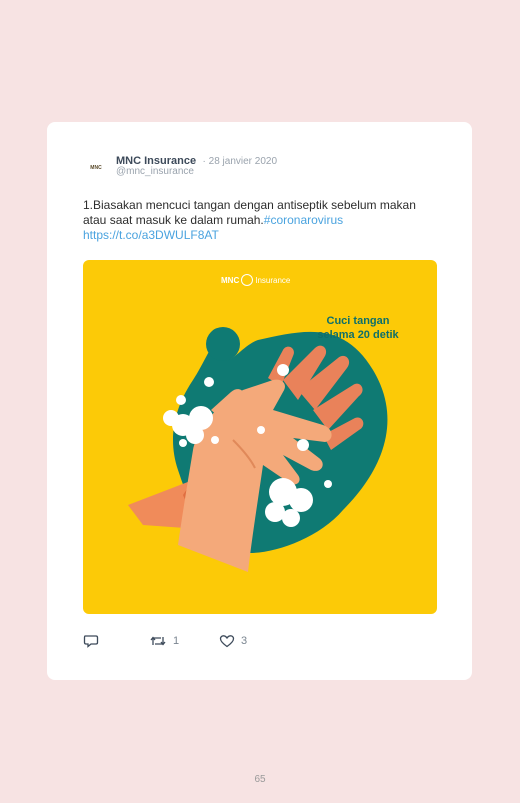 Image resolution: width=520 pixels, height=803 pixels. Describe the element at coordinates (358, 335) in the screenshot. I see `caption-line2: selama 20 detik` at that location.